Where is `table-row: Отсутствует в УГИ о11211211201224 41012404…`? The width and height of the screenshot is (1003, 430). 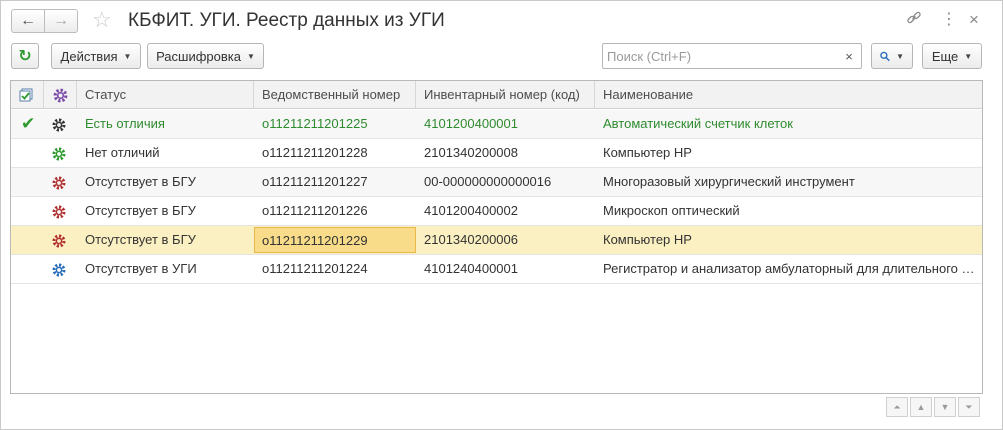 table-row: Отсутствует в УГИ о11211211201224 41012404… is located at coordinates (496, 269).